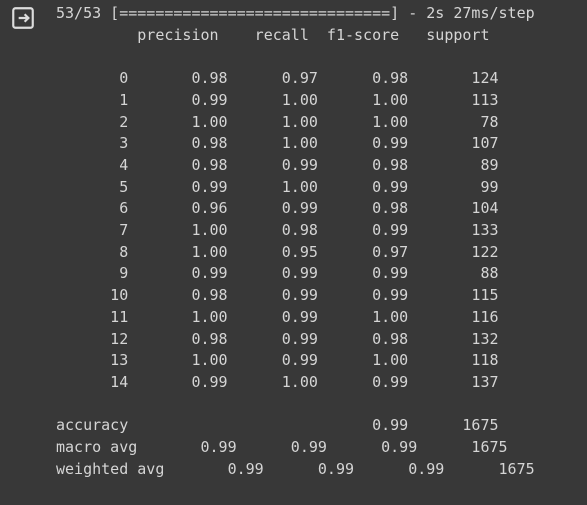 The height and width of the screenshot is (505, 587). I want to click on report-row-7: 7 1.00 0.98 0.99 133, so click(277, 230).